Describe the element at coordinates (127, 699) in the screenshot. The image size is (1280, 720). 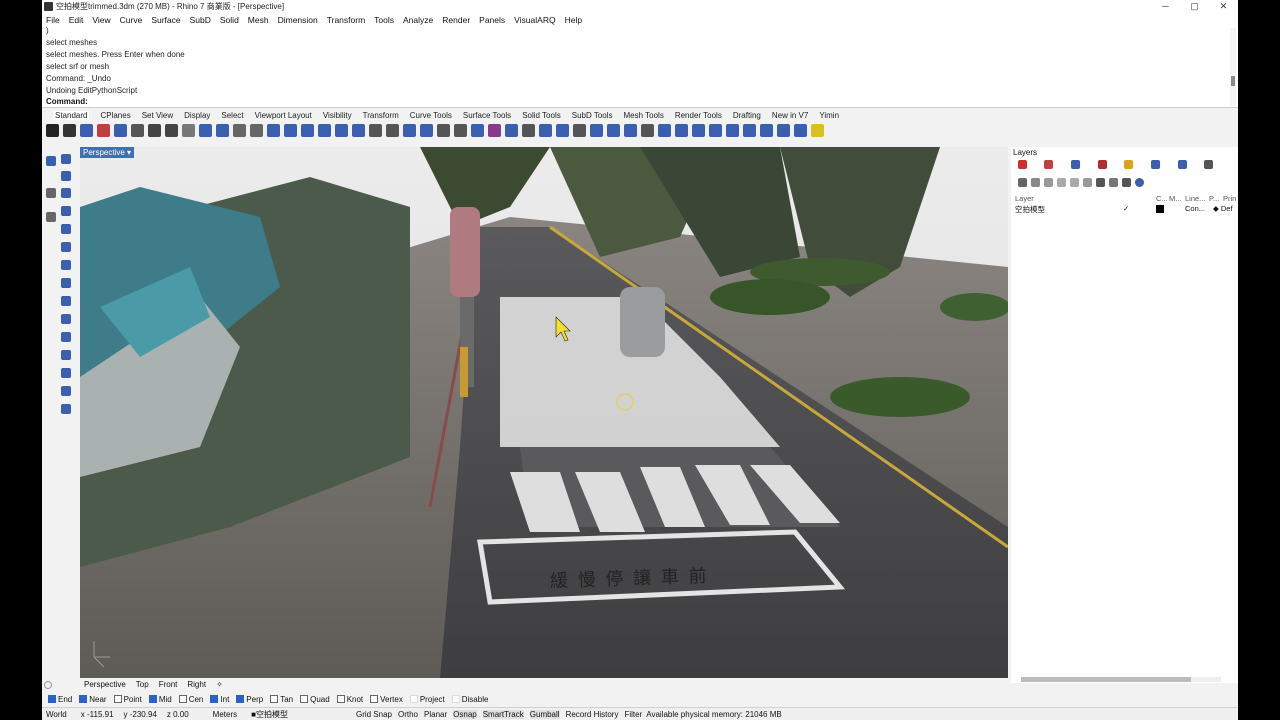
I see `osnap-point: Point` at that location.